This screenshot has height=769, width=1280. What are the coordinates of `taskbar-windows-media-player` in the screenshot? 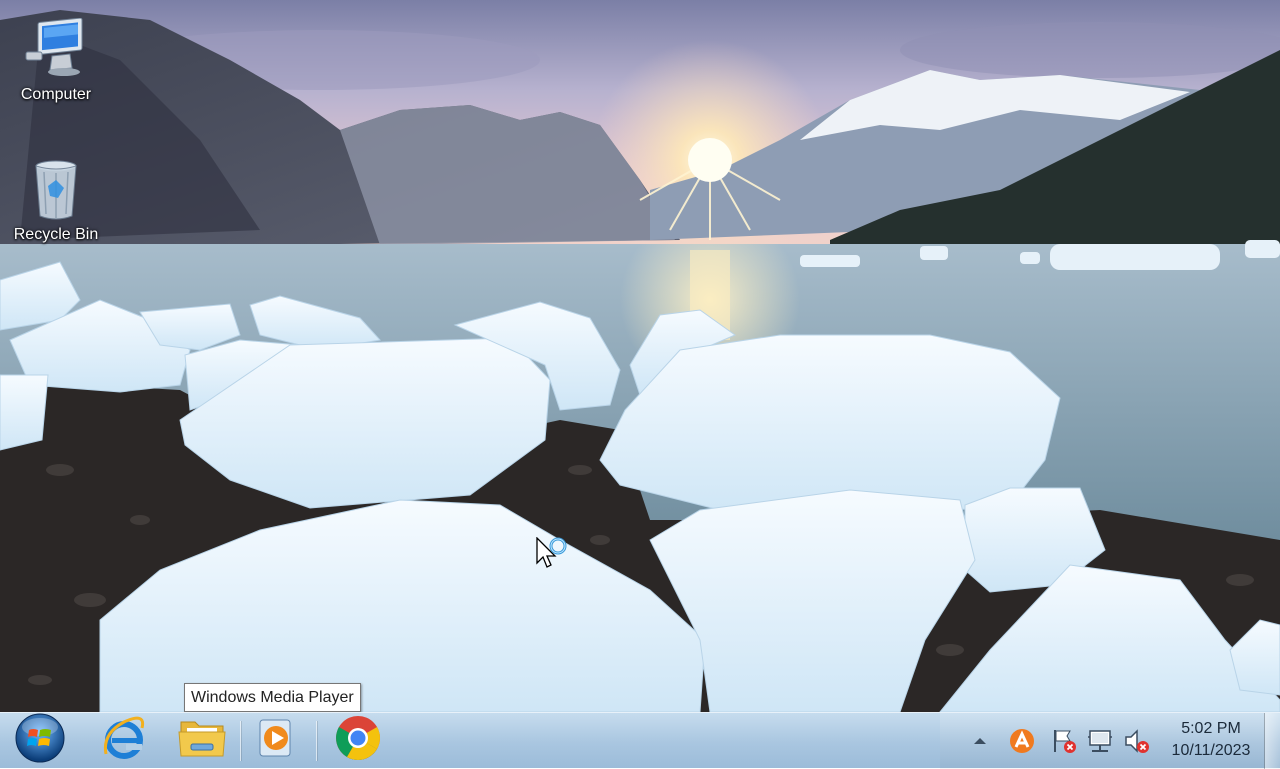 It's located at (276, 740).